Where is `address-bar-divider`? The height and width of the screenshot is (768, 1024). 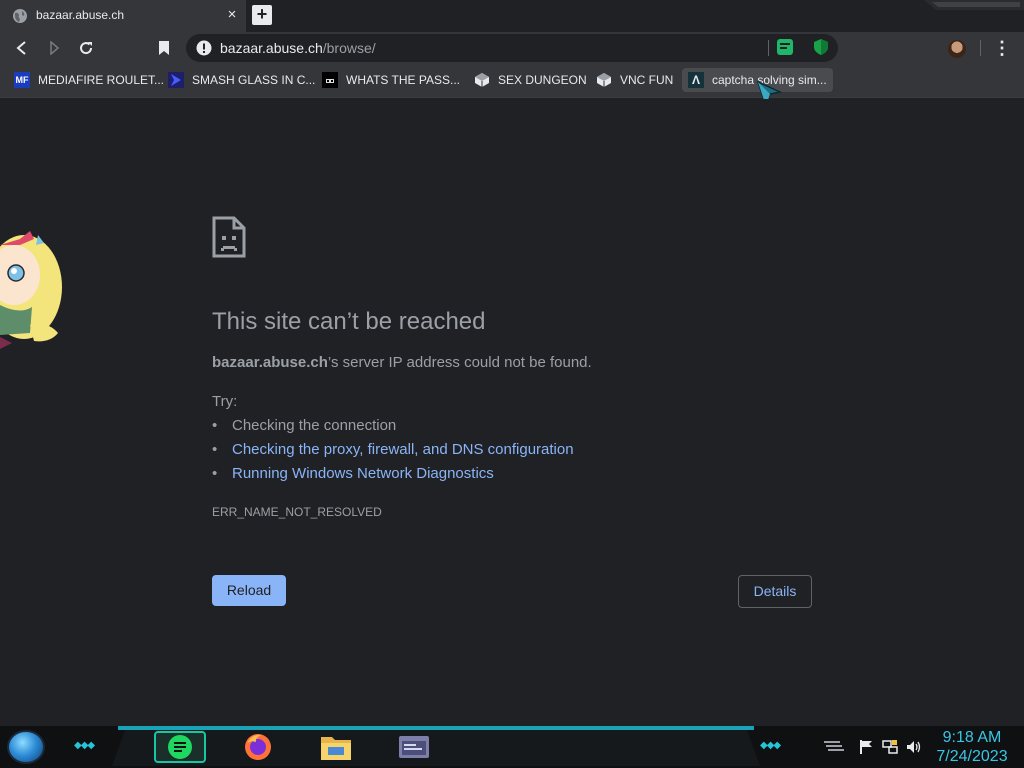 address-bar-divider is located at coordinates (768, 48).